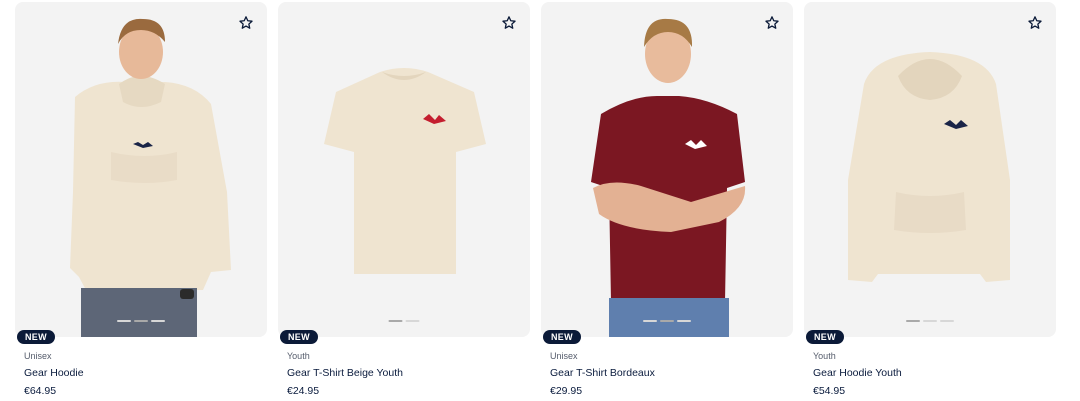 The height and width of the screenshot is (401, 1080). What do you see at coordinates (929, 167) in the screenshot?
I see `beige-youth-hoodie-image` at bounding box center [929, 167].